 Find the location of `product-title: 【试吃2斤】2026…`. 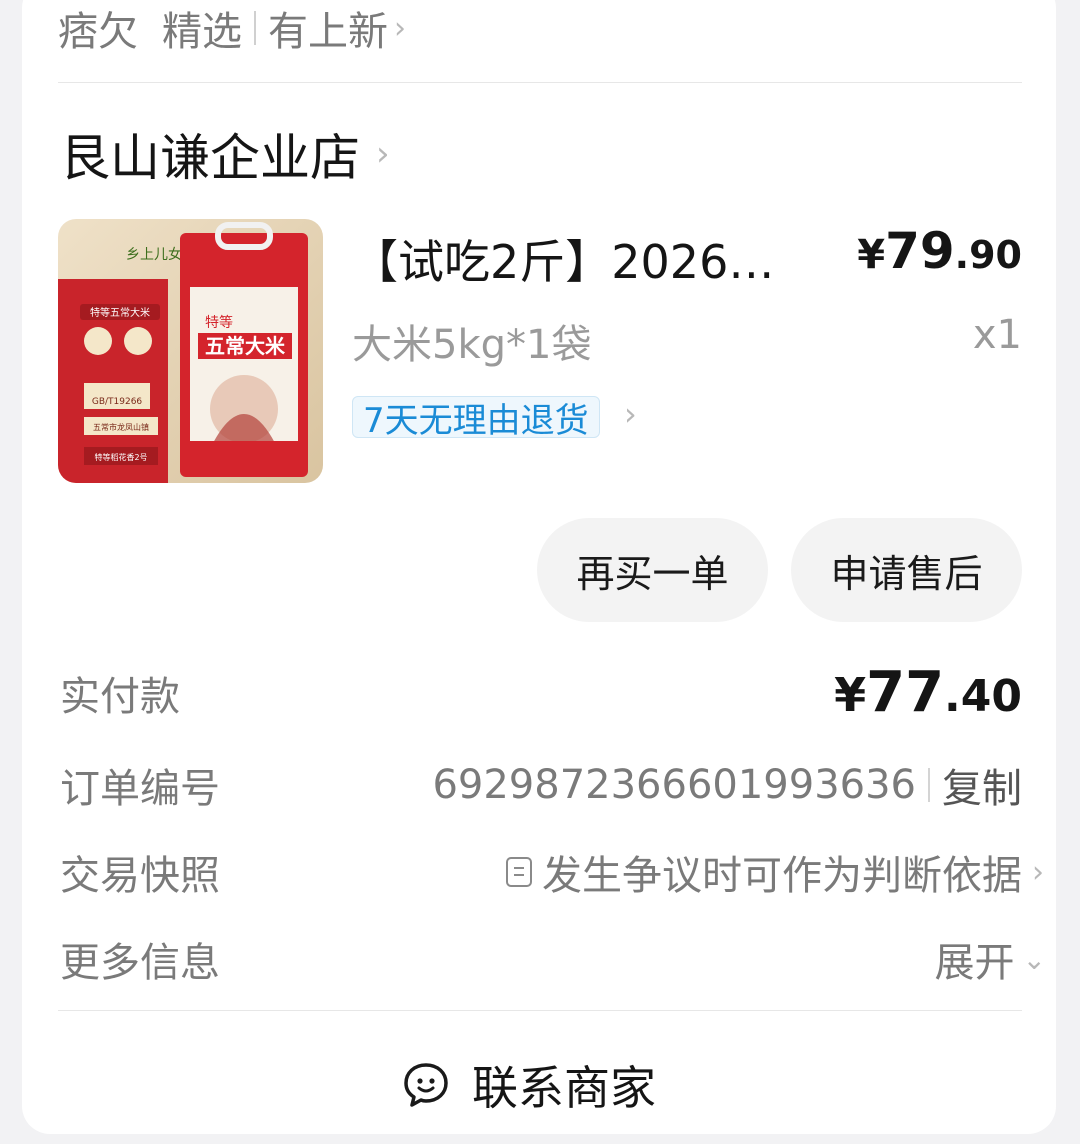

product-title: 【试吃2斤】2026… is located at coordinates (563, 259).